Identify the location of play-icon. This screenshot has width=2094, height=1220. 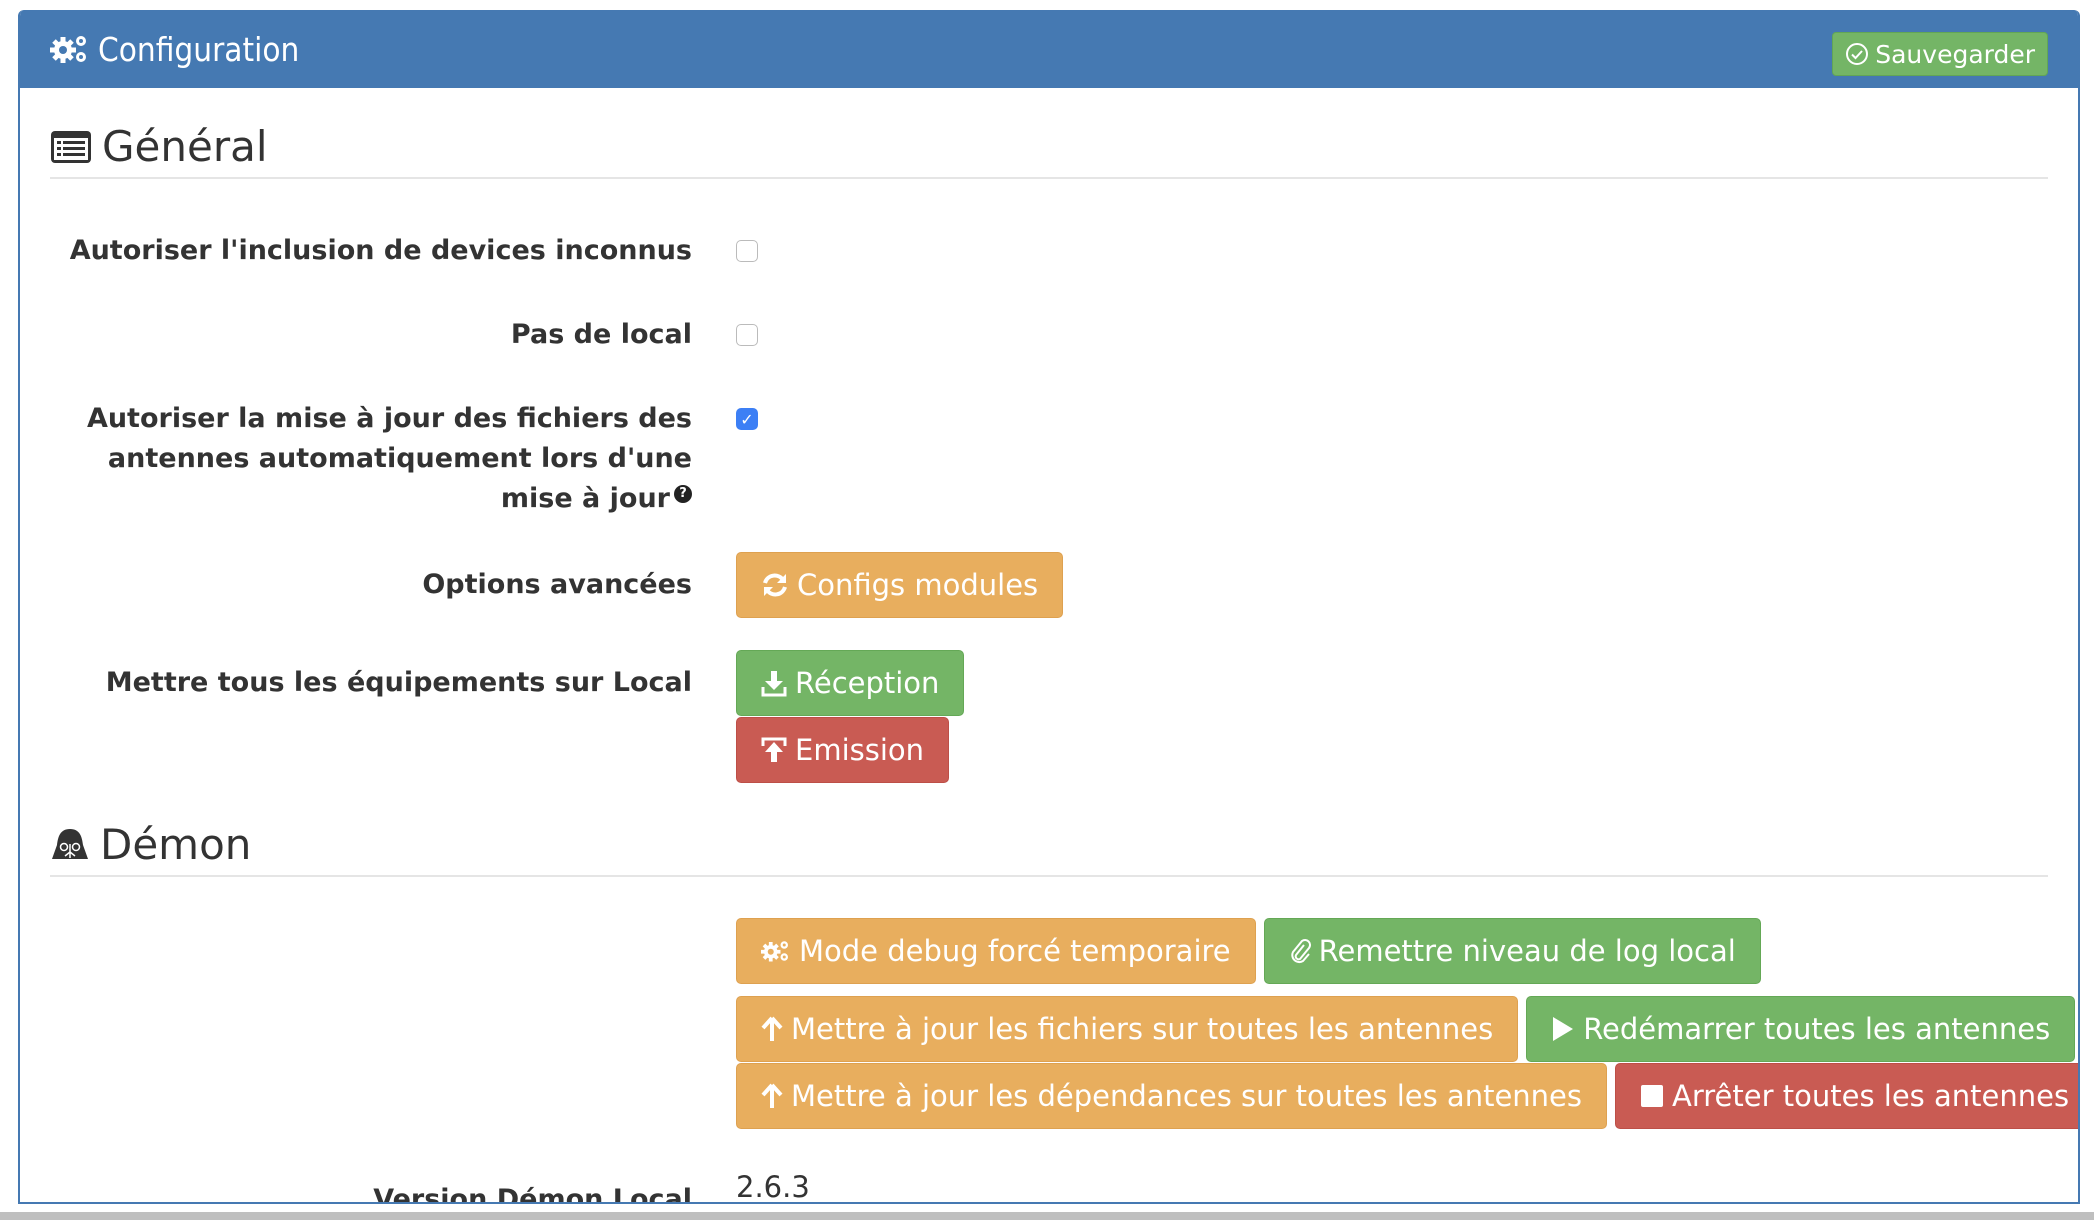
(1563, 1029).